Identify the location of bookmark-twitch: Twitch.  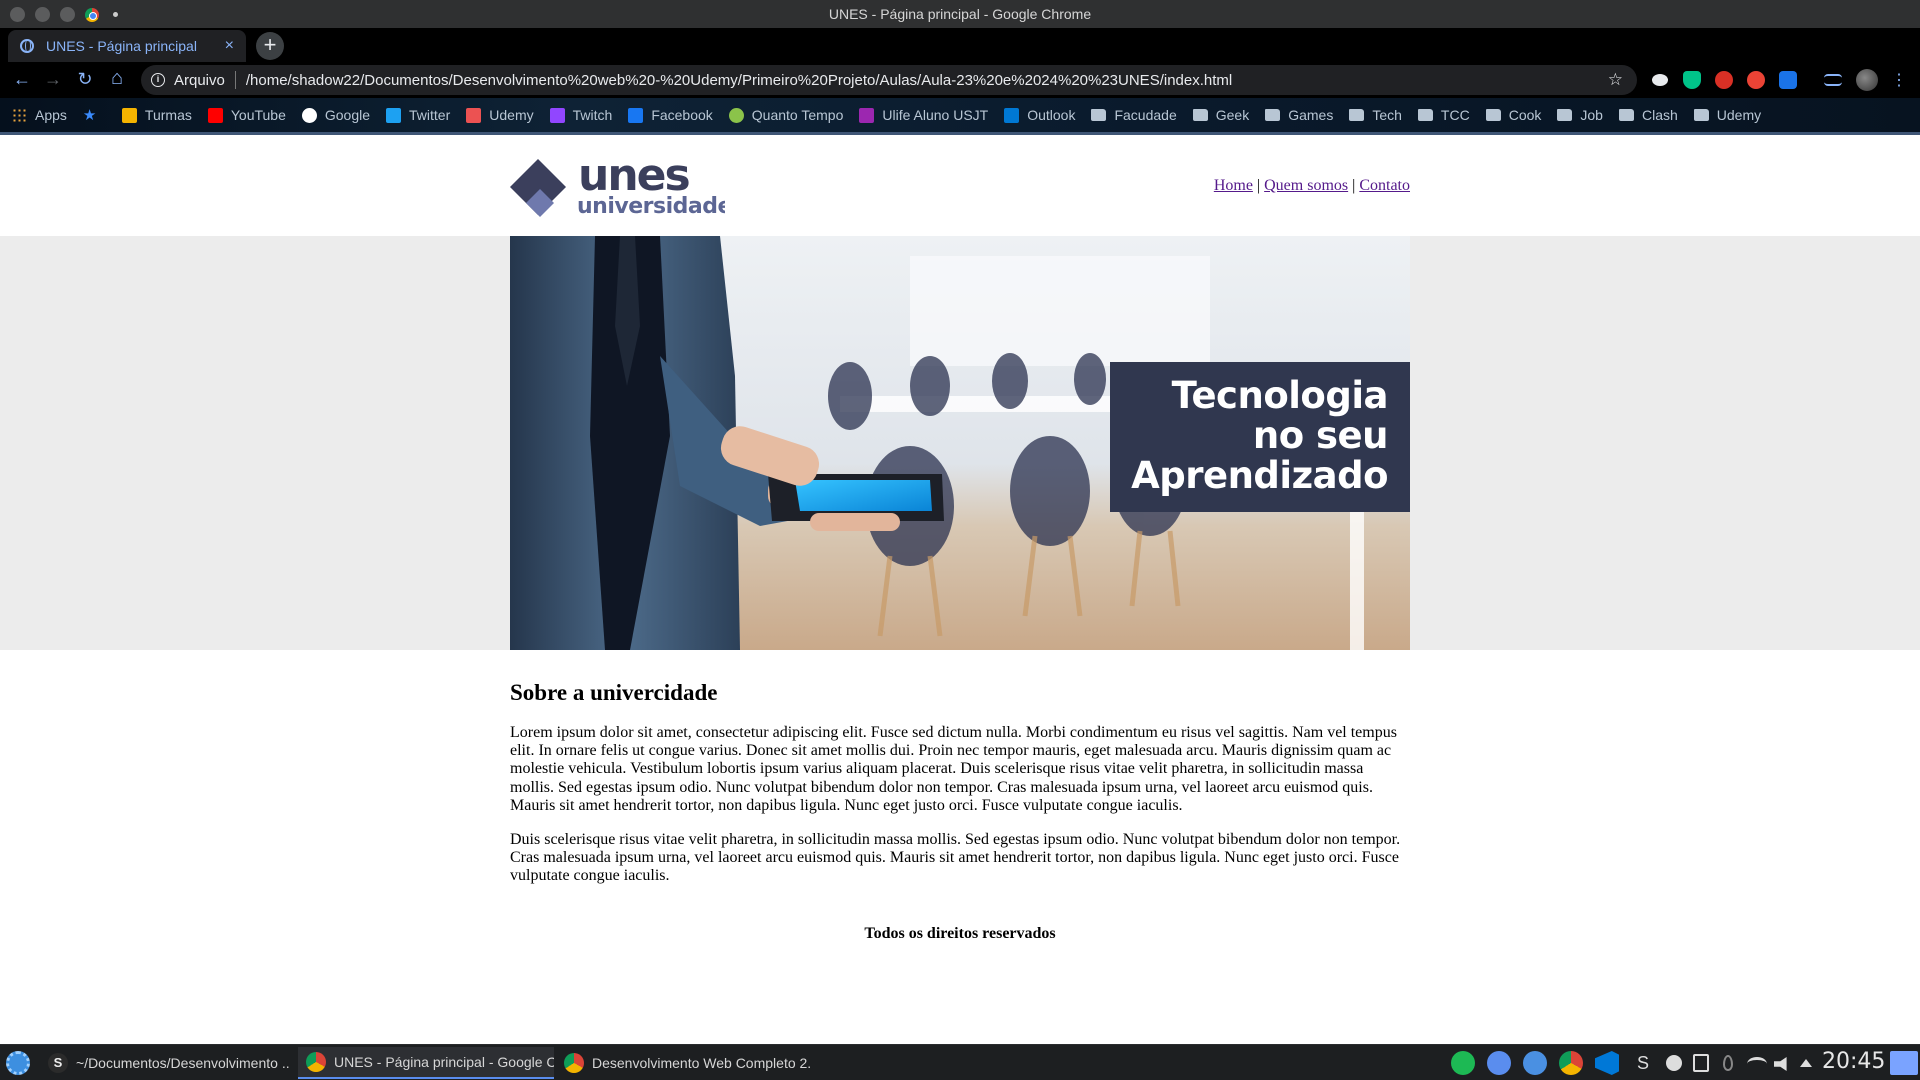
(580, 115).